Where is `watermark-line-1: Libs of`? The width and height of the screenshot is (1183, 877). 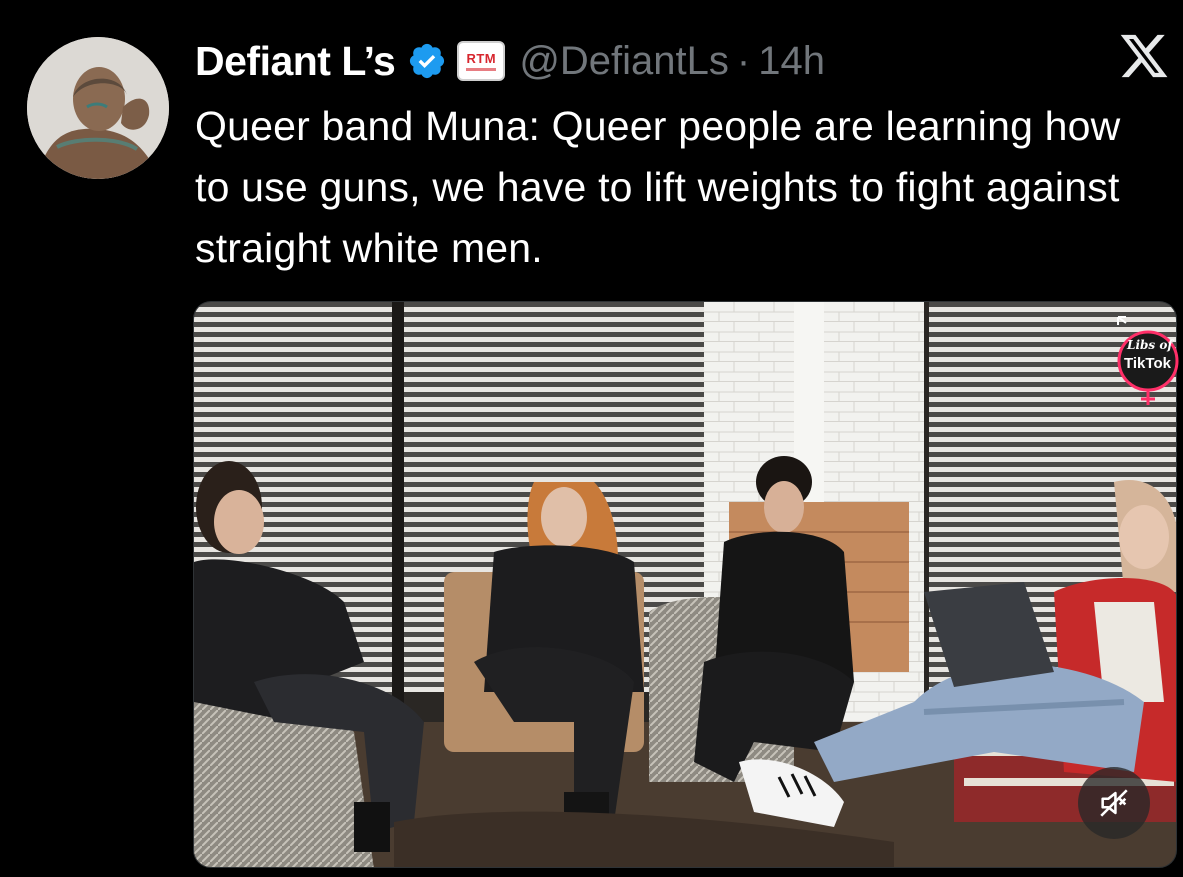 watermark-line-1: Libs of is located at coordinates (1150, 345).